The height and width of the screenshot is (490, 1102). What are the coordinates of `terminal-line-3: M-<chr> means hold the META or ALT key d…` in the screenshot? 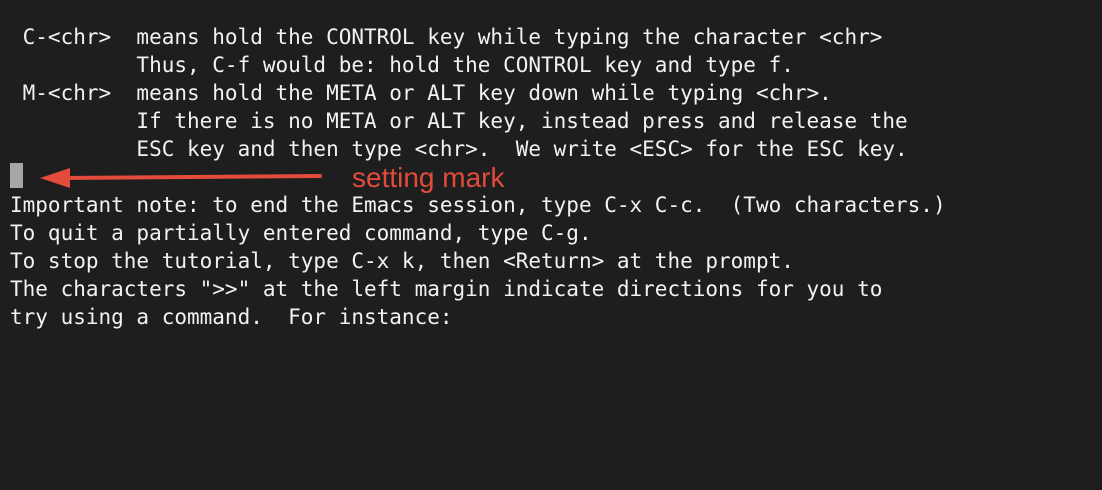 It's located at (421, 93).